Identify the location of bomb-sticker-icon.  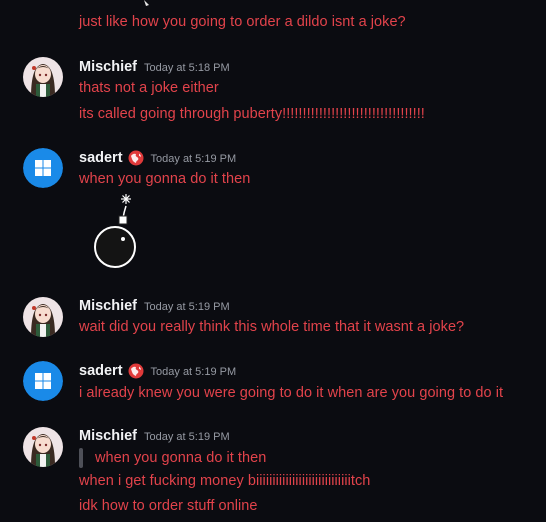
(116, 231).